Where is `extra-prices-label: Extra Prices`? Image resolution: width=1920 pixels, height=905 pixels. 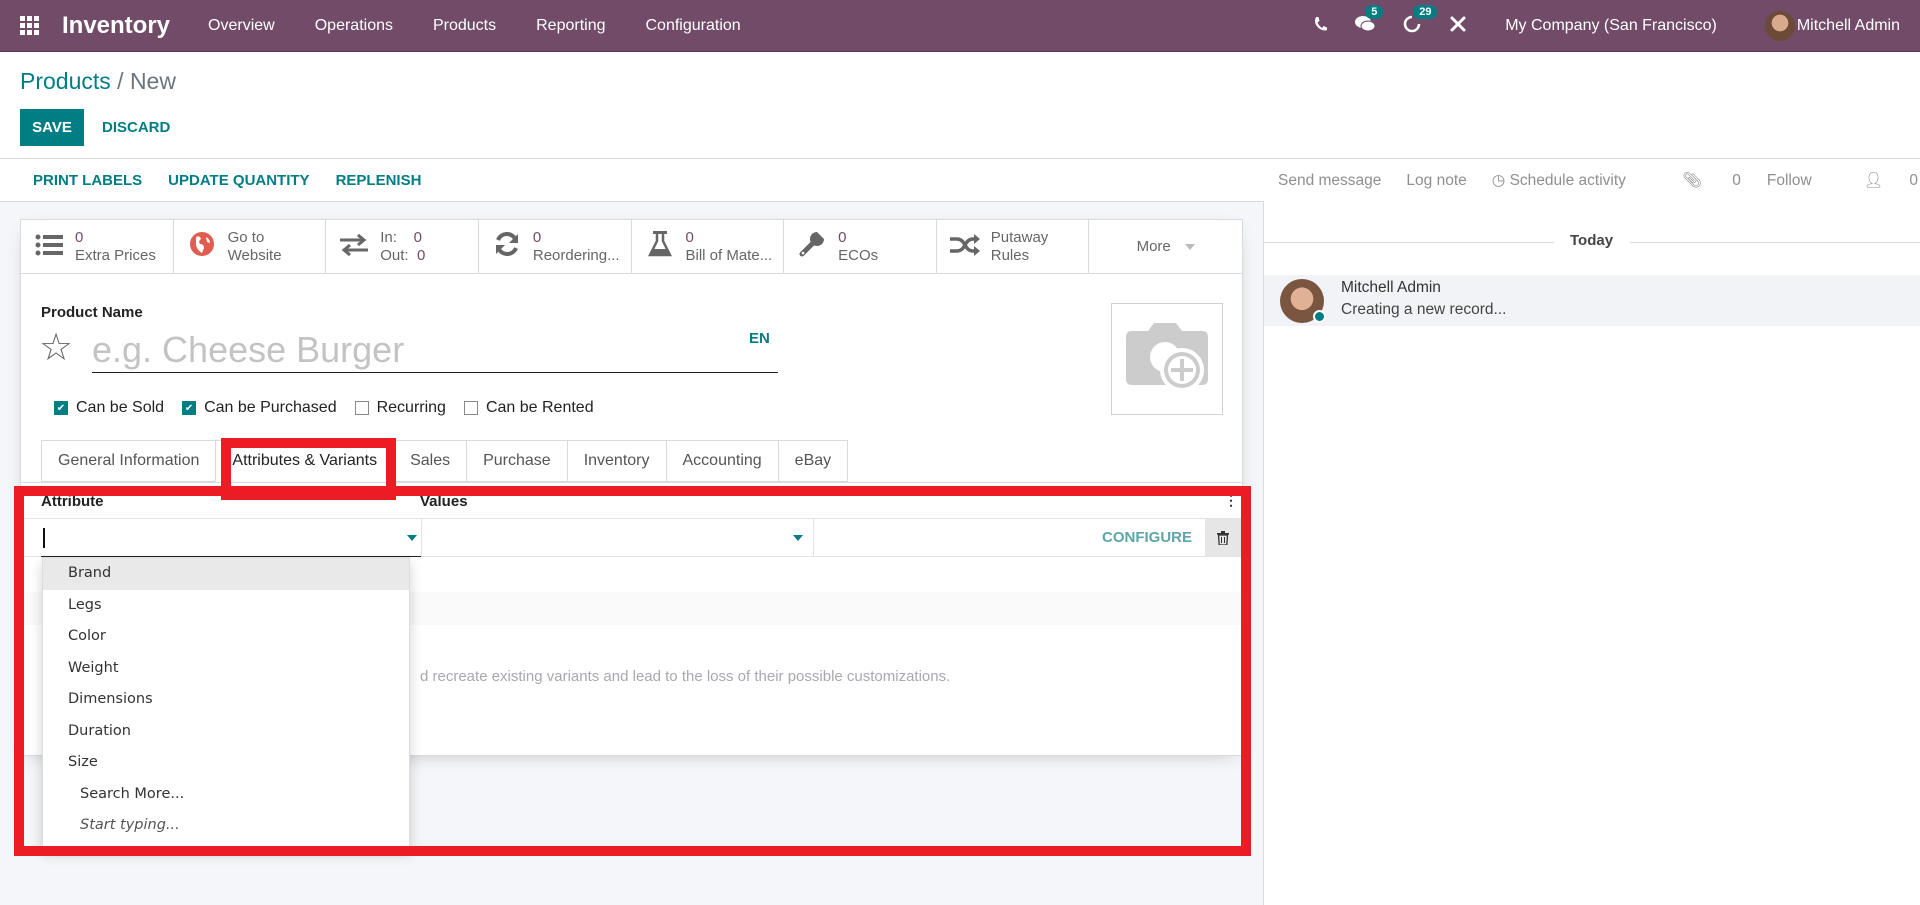 extra-prices-label: Extra Prices is located at coordinates (115, 255).